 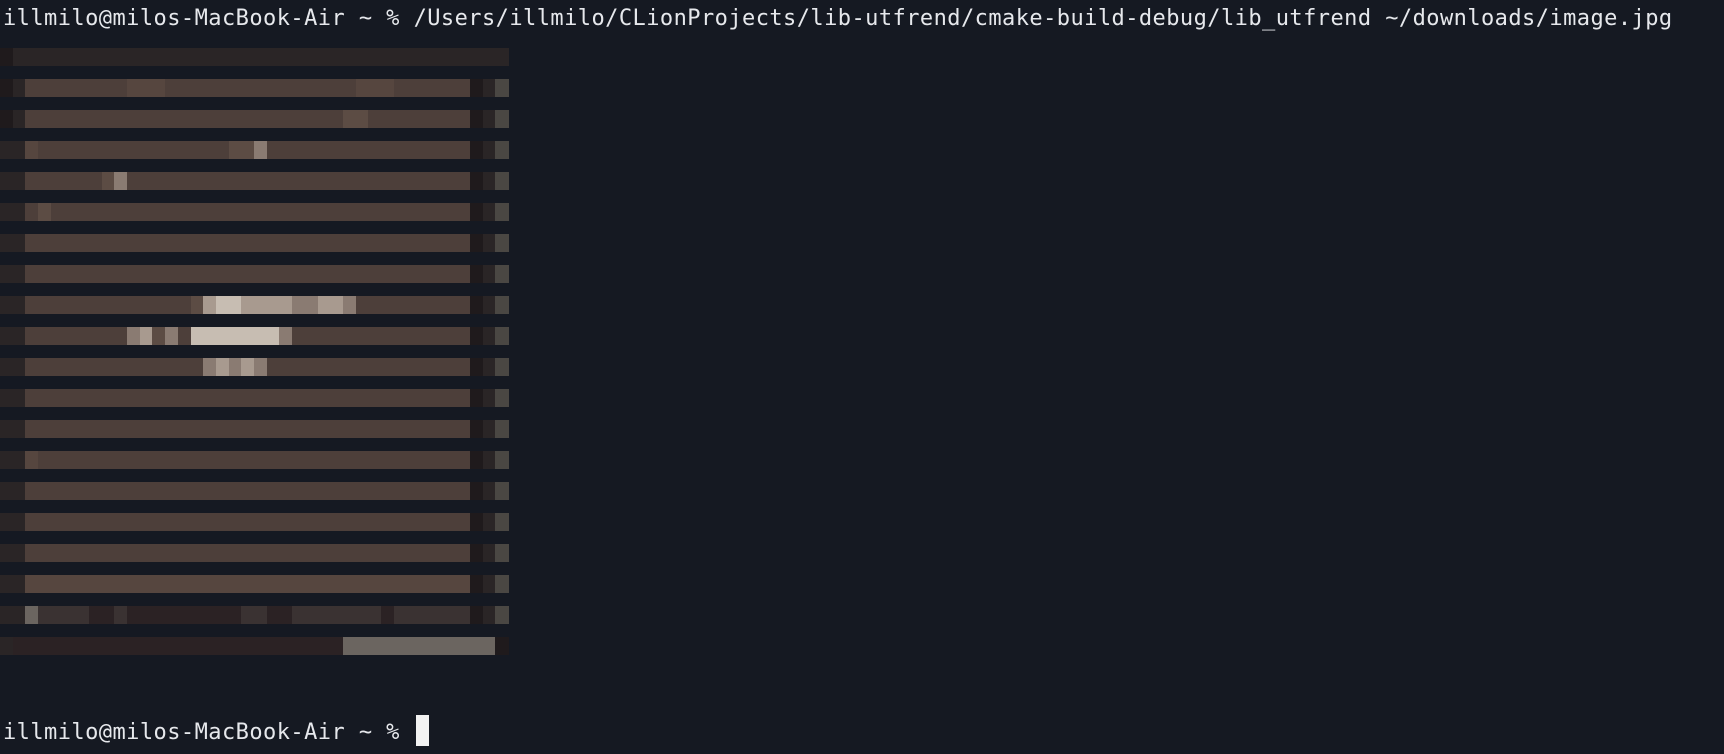 I want to click on prompt-line: illmilo@milos-MacBook-Air ~ %, so click(x=216, y=730).